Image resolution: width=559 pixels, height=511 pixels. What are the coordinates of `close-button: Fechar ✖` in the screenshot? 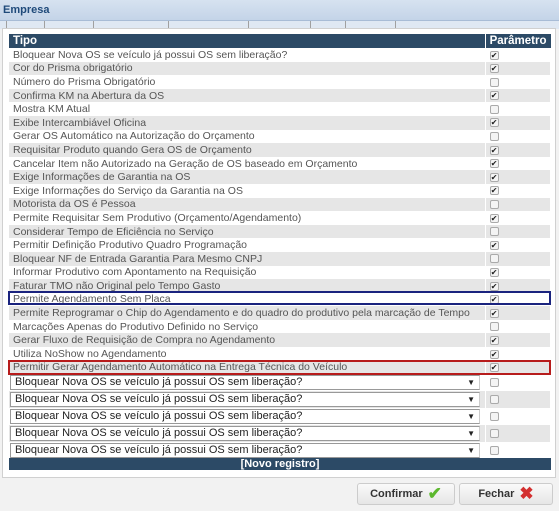 It's located at (506, 494).